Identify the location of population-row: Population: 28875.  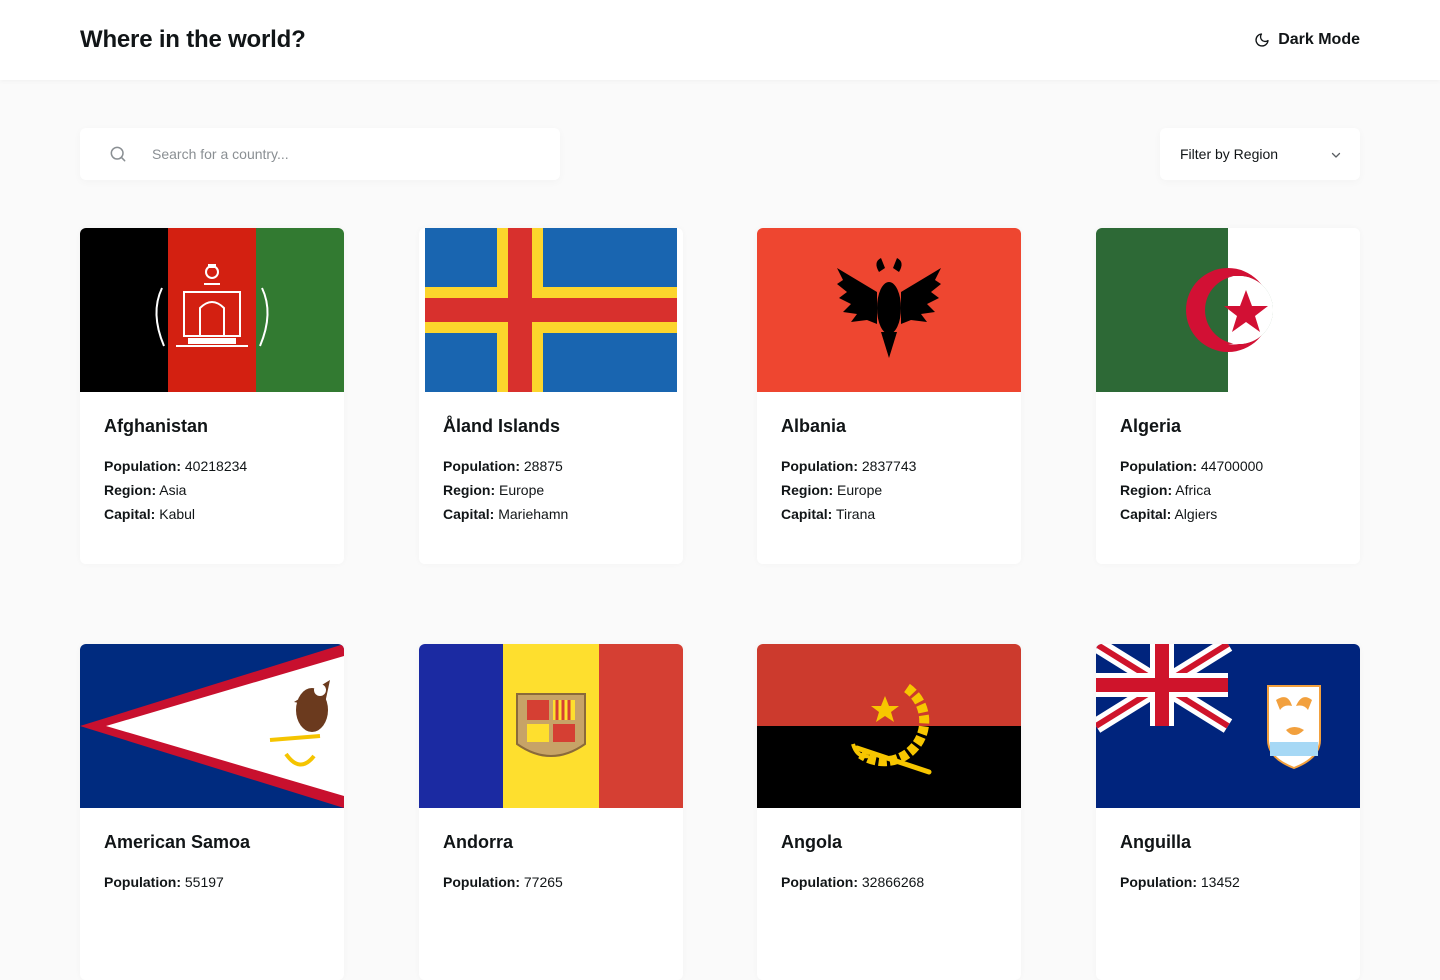
(503, 466).